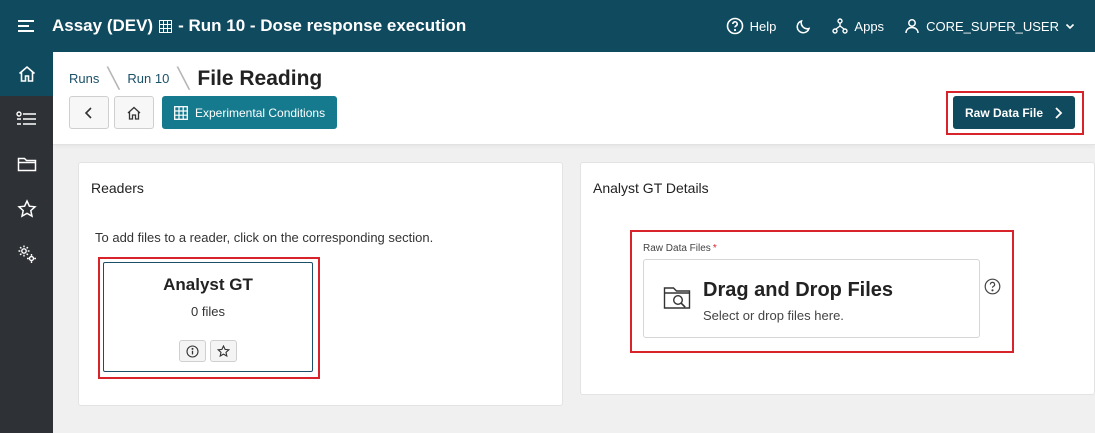  I want to click on user-icon, so click(912, 26).